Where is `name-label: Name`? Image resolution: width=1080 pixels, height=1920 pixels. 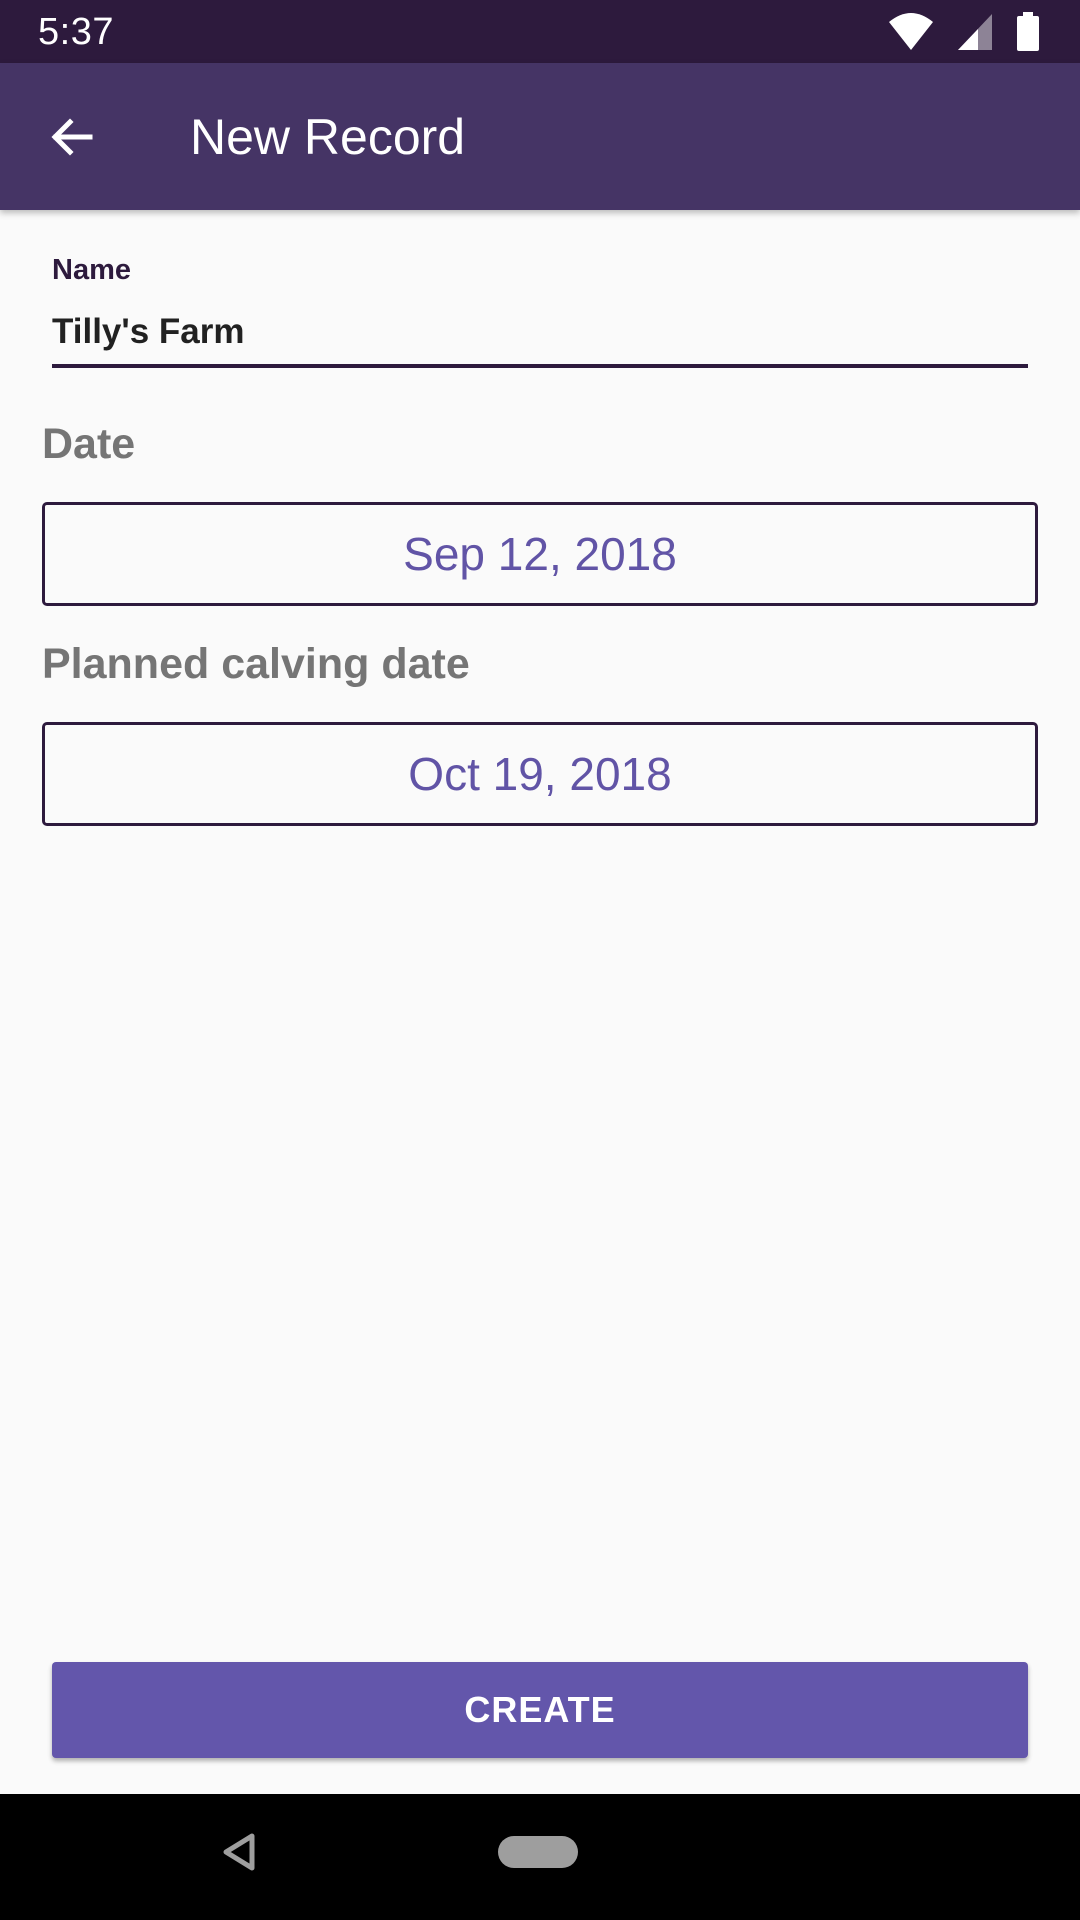 name-label: Name is located at coordinates (91, 270).